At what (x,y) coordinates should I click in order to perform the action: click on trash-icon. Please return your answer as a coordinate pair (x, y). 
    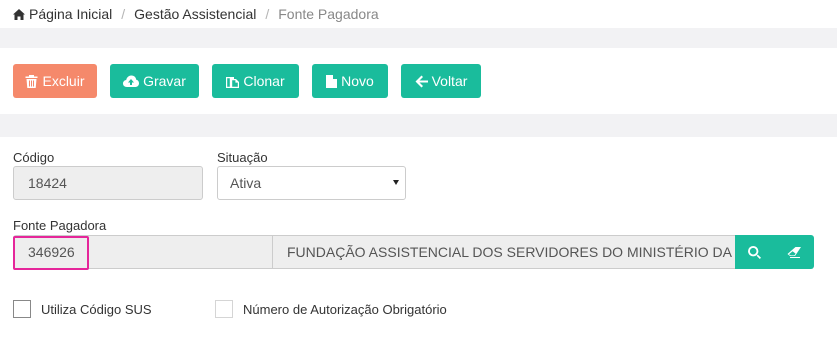
    Looking at the image, I should click on (31, 81).